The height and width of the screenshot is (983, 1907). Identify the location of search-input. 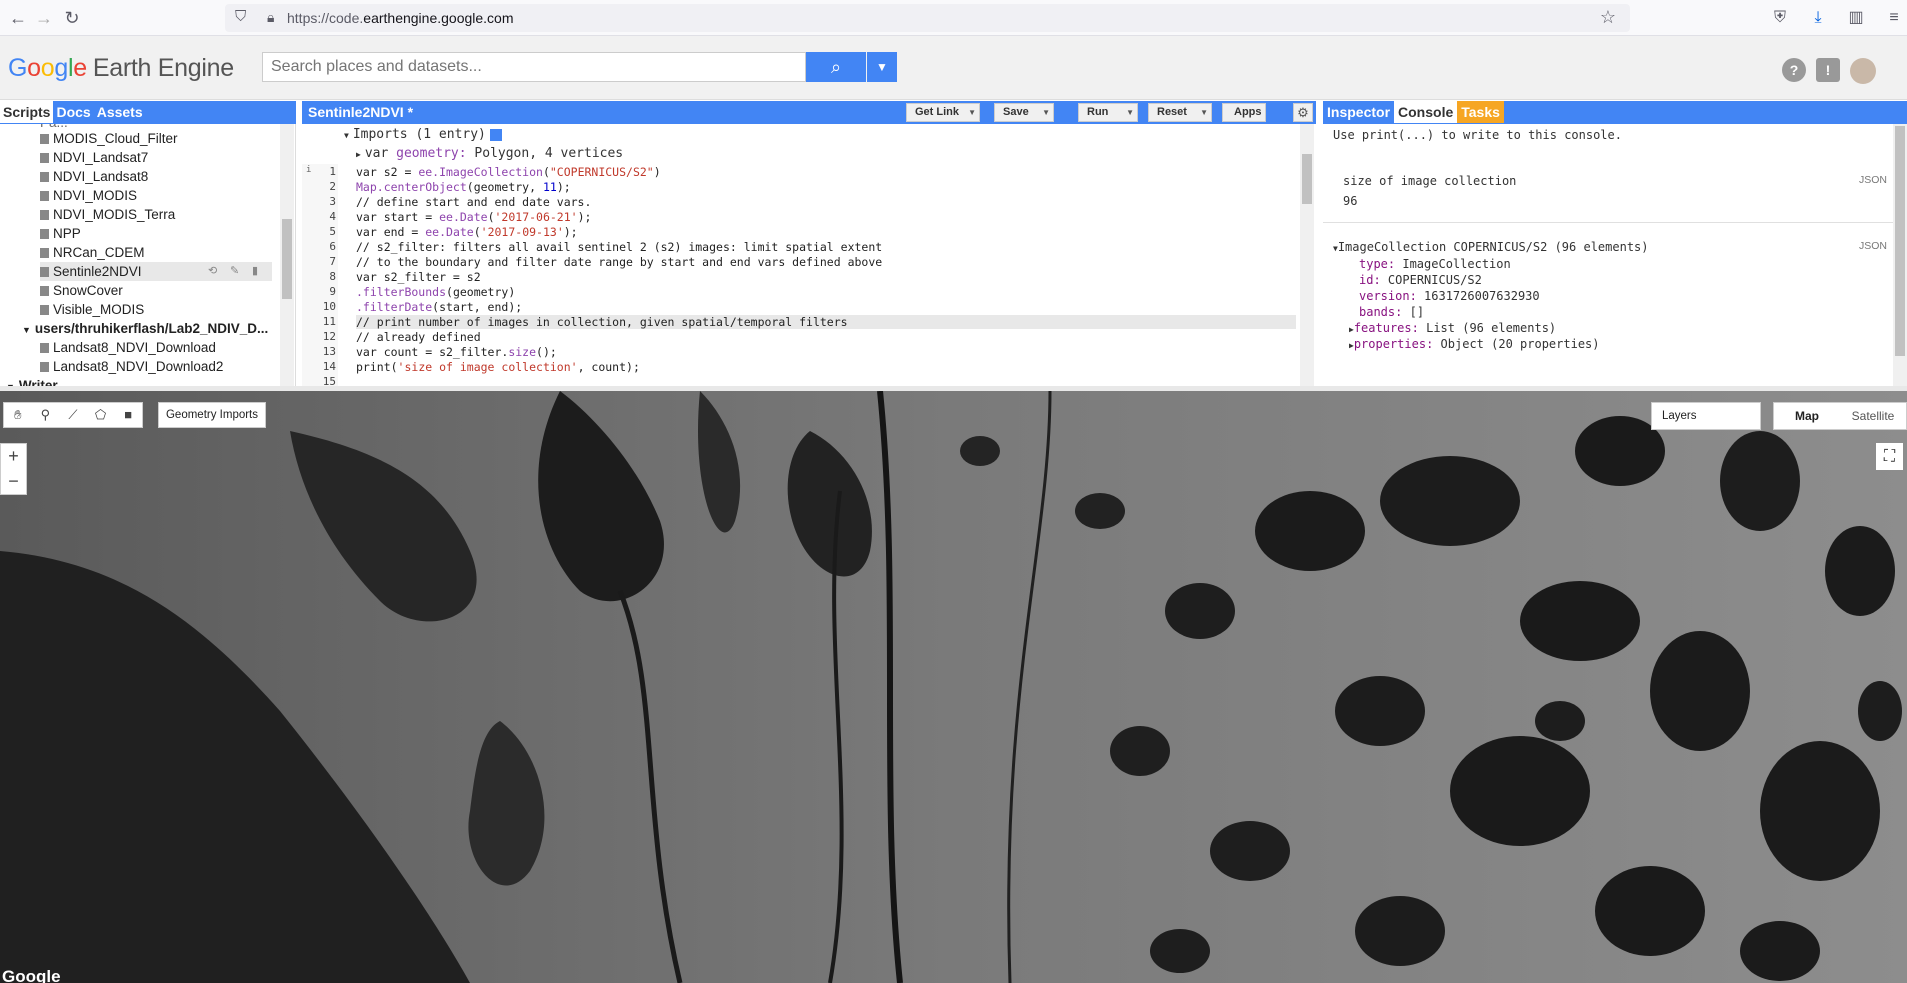
(534, 67).